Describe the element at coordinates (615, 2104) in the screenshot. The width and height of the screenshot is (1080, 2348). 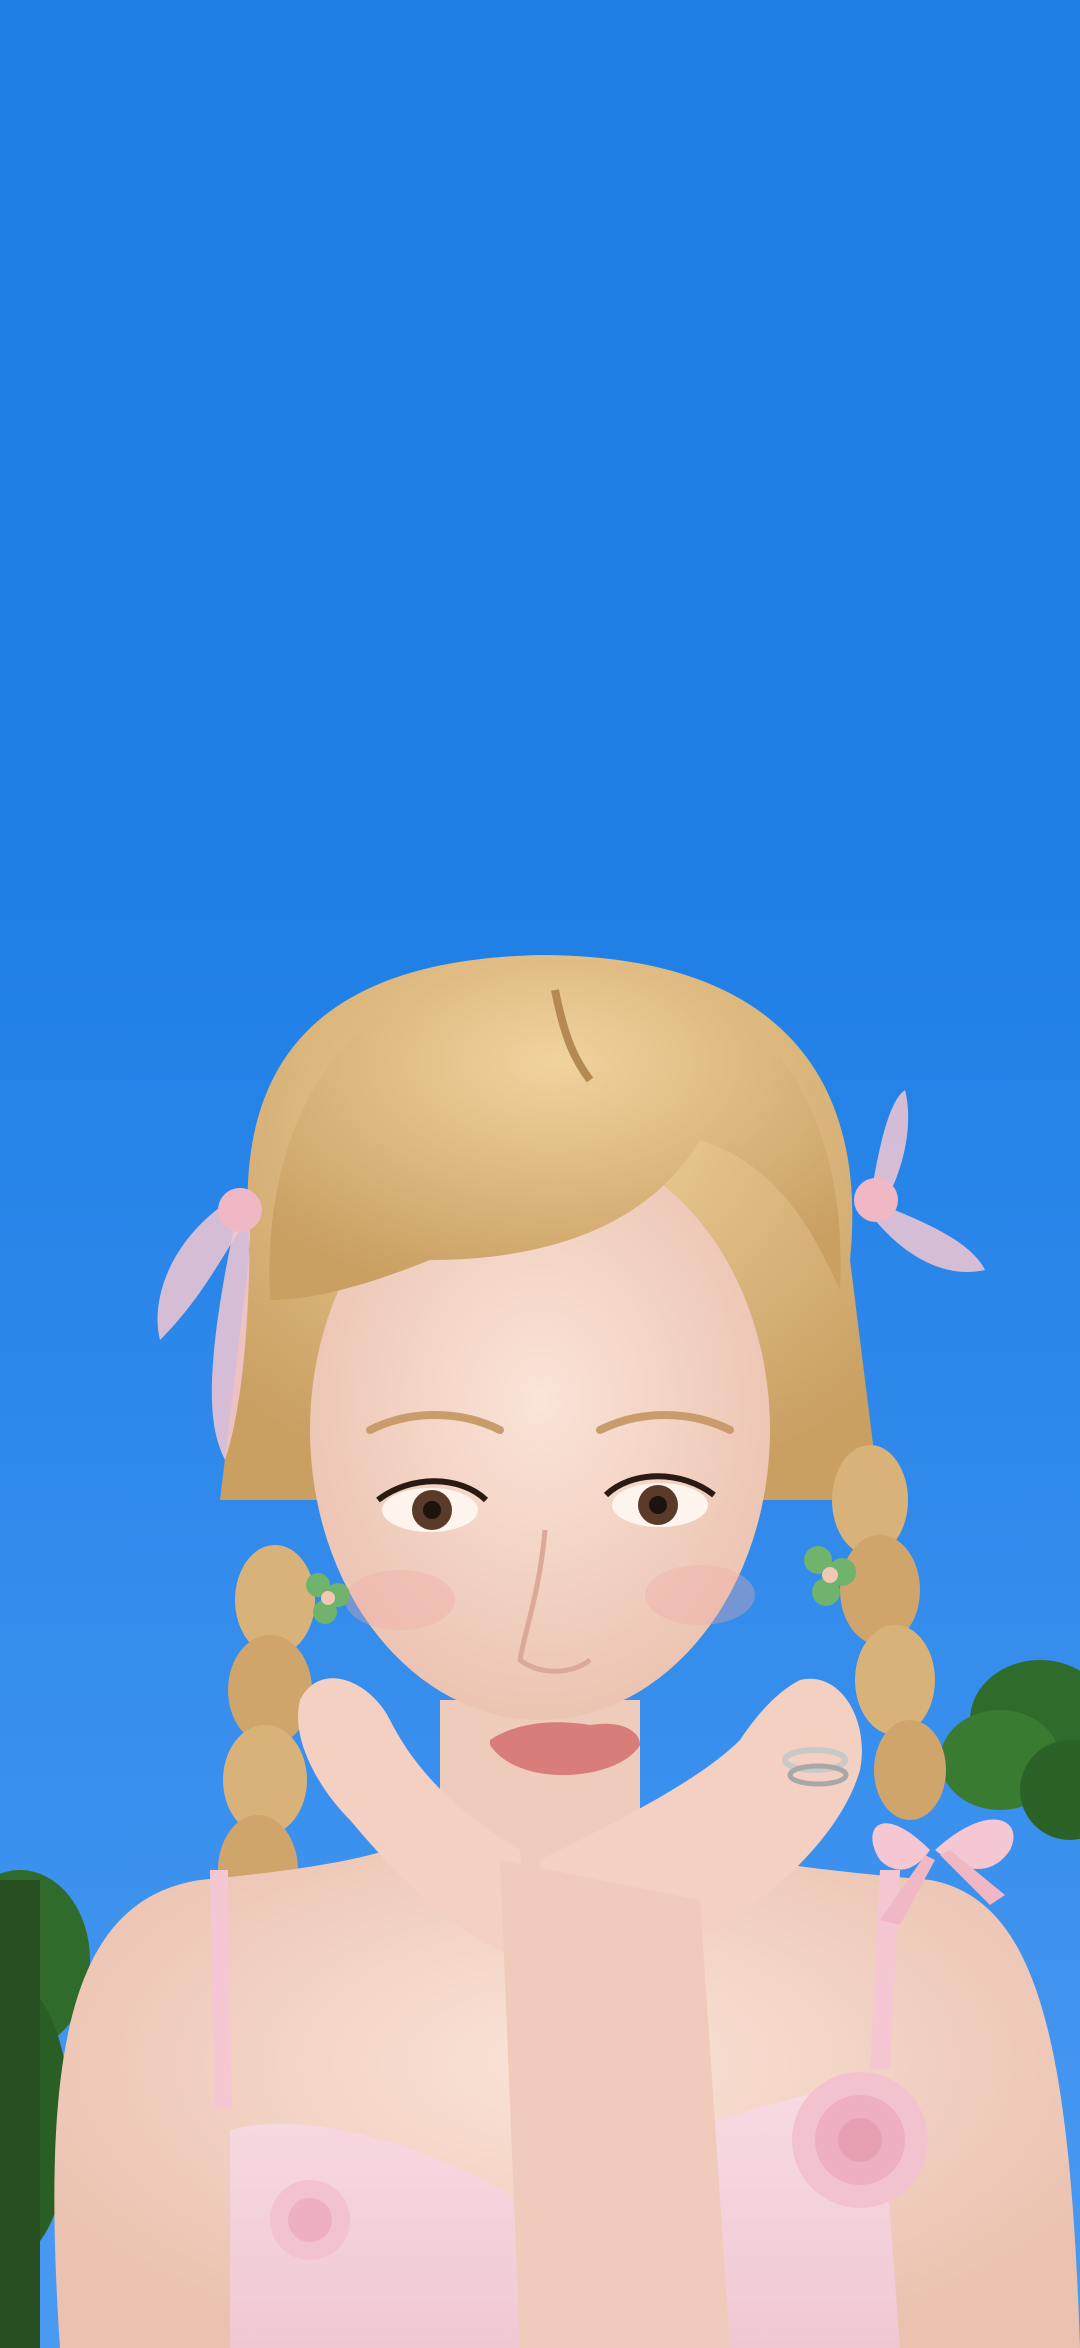
I see `forearms` at that location.